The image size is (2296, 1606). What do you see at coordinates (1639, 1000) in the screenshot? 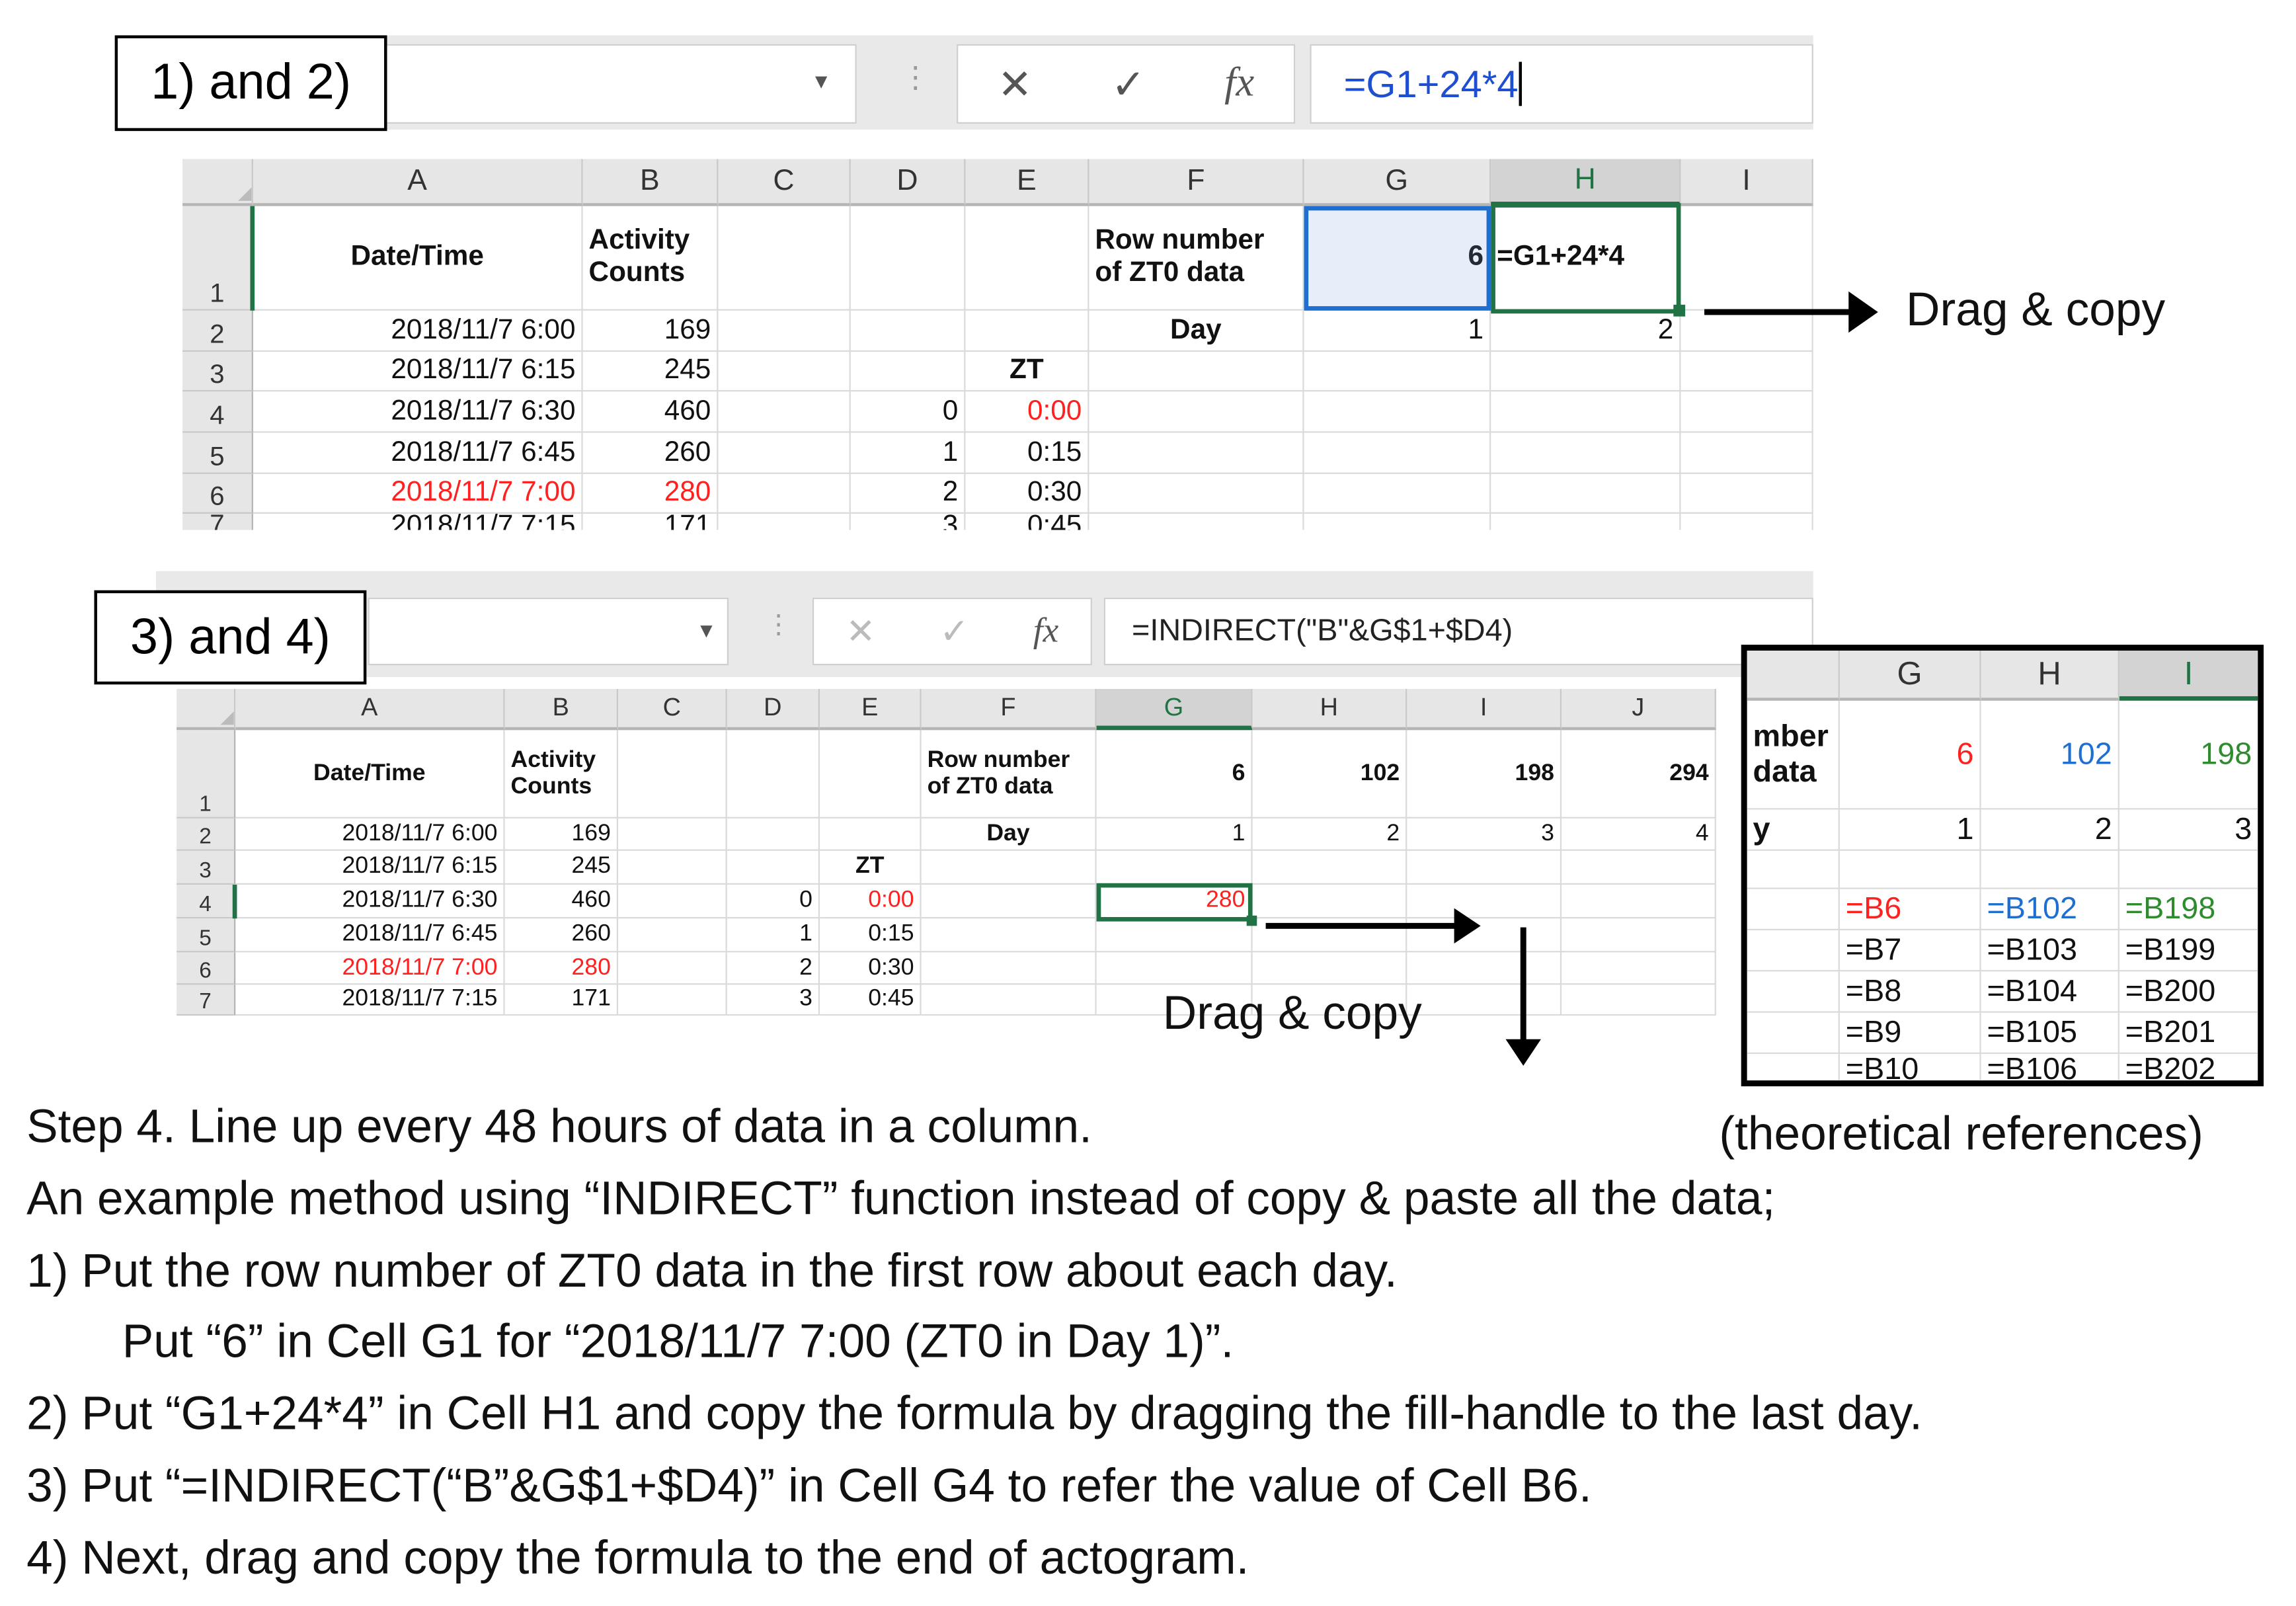
I see `cell-J7` at bounding box center [1639, 1000].